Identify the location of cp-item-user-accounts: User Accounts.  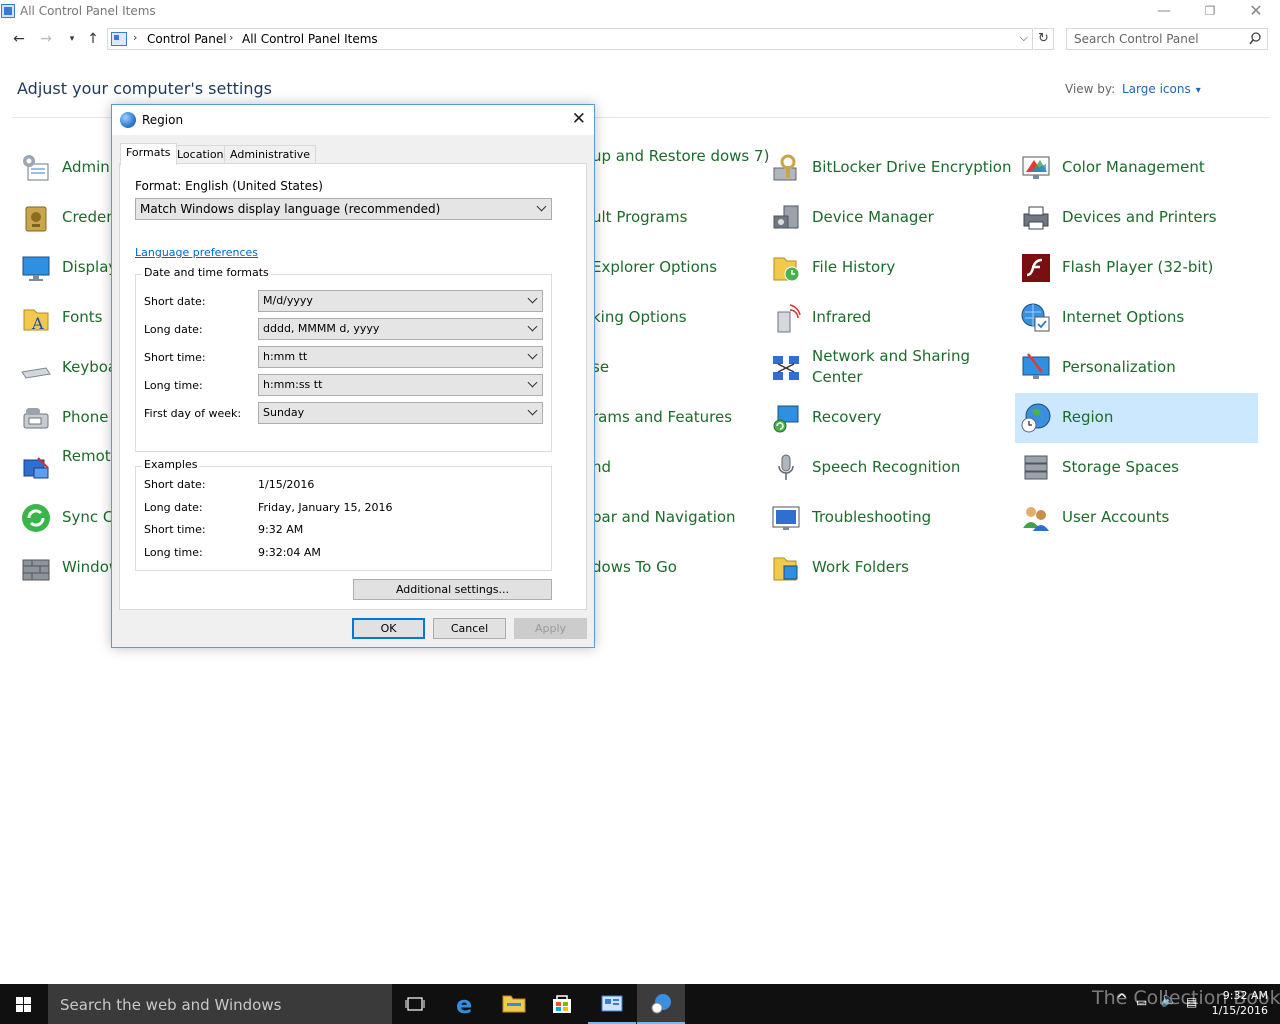
(1136, 518).